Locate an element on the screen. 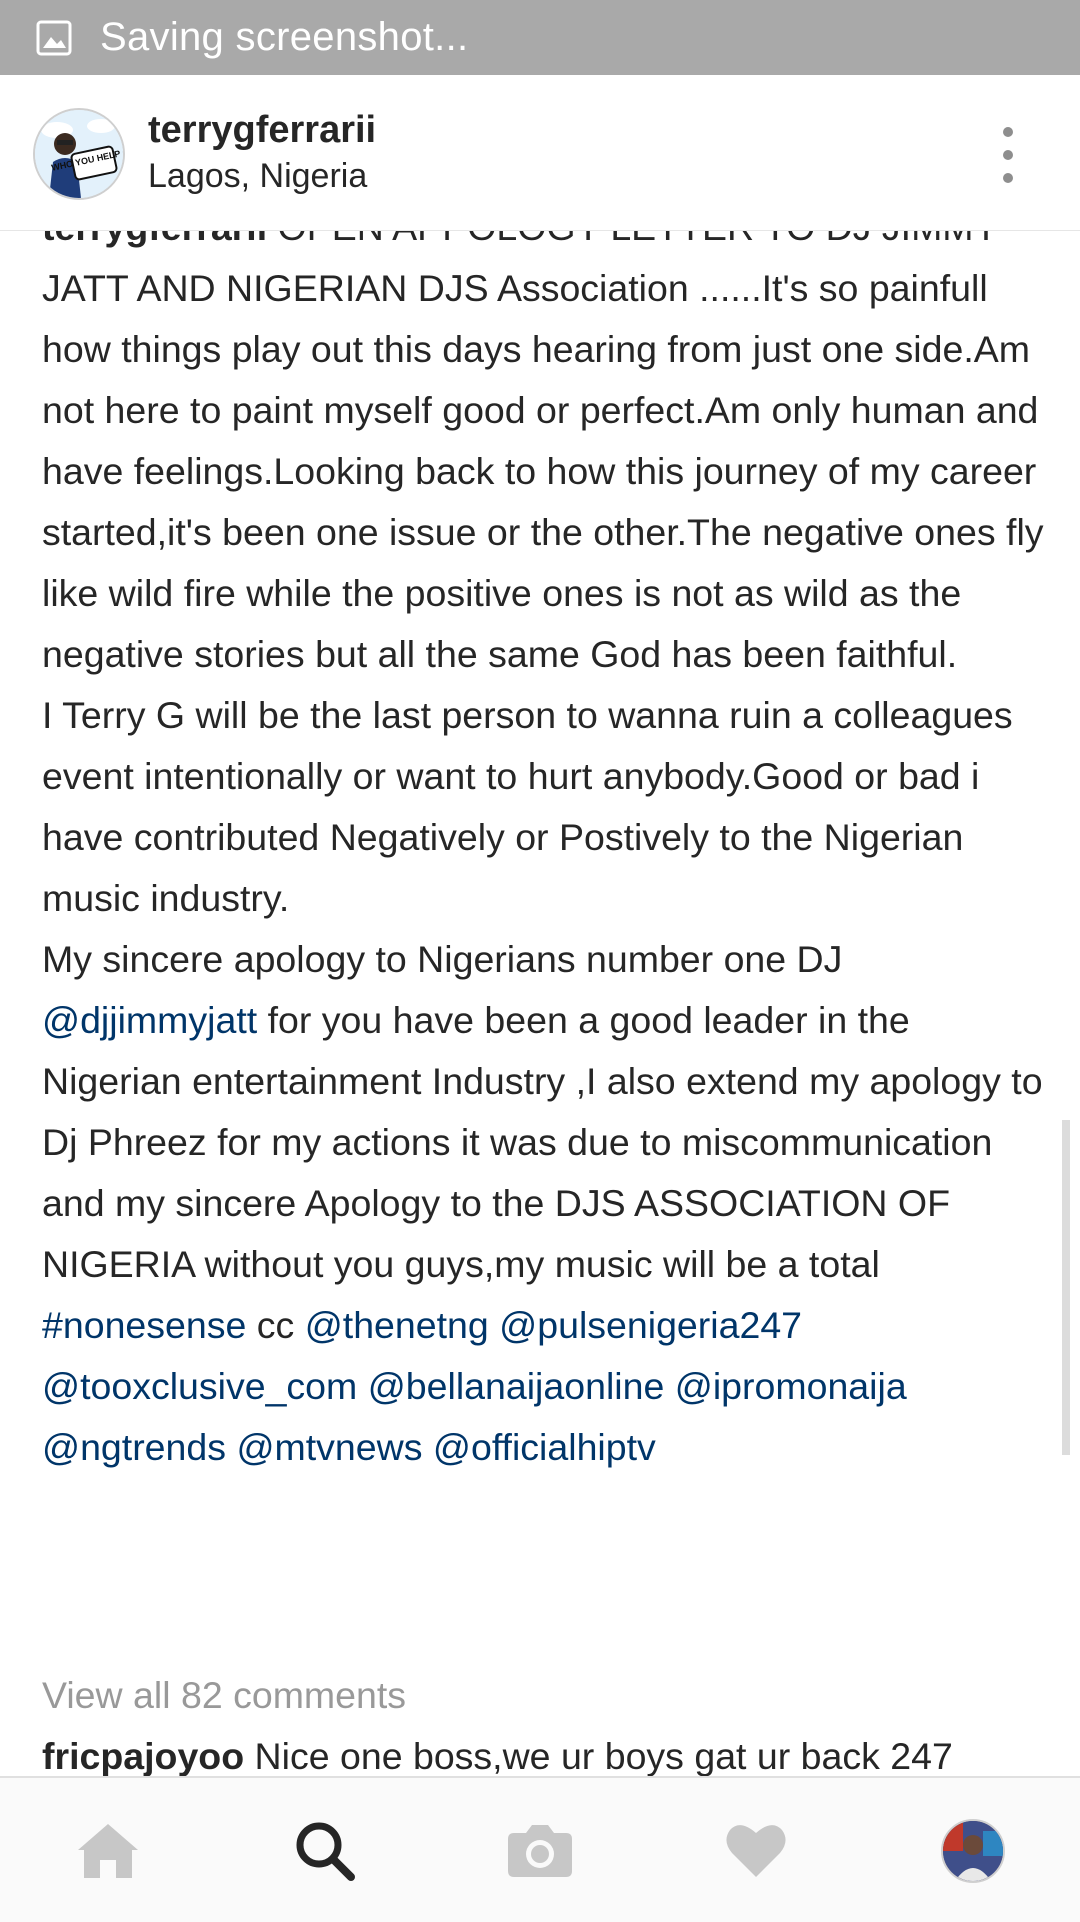 This screenshot has width=1080, height=1922. caption-cc: cc is located at coordinates (275, 1325).